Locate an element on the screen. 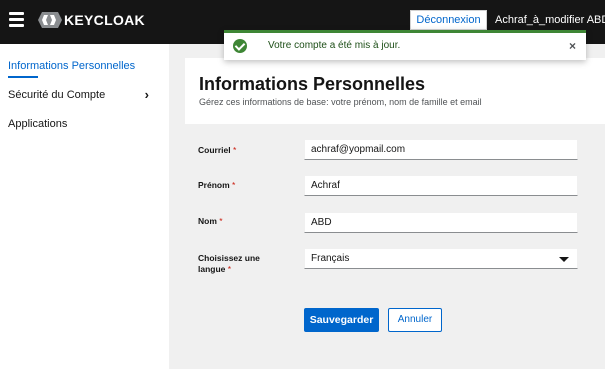  keycloak-logo-icon is located at coordinates (50, 20).